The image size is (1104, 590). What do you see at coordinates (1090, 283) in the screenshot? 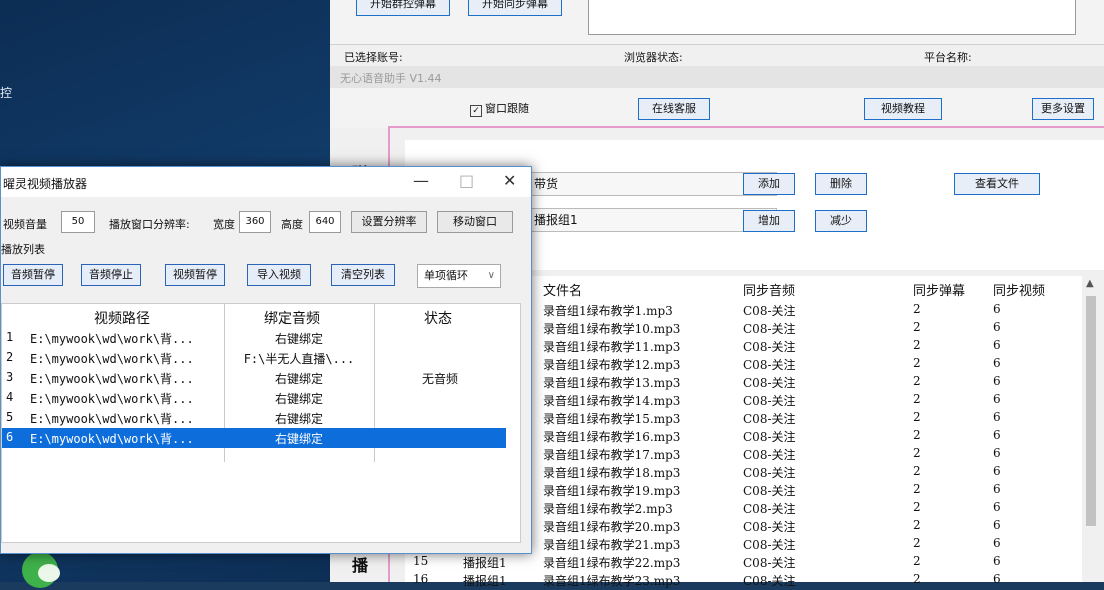
I see `chevron-up-icon: ▲` at bounding box center [1090, 283].